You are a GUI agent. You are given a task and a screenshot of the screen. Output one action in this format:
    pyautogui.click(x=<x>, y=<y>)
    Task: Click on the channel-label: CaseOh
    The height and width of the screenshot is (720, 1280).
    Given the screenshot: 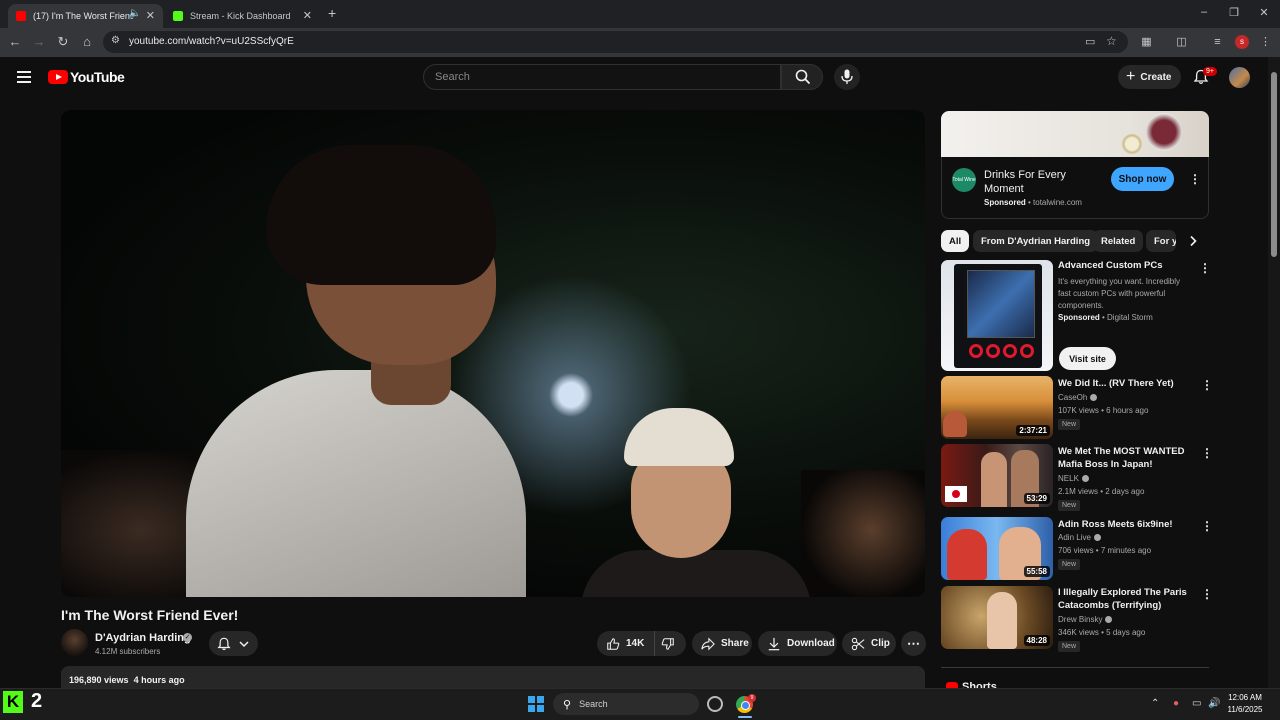 What is the action you would take?
    pyautogui.click(x=1073, y=397)
    